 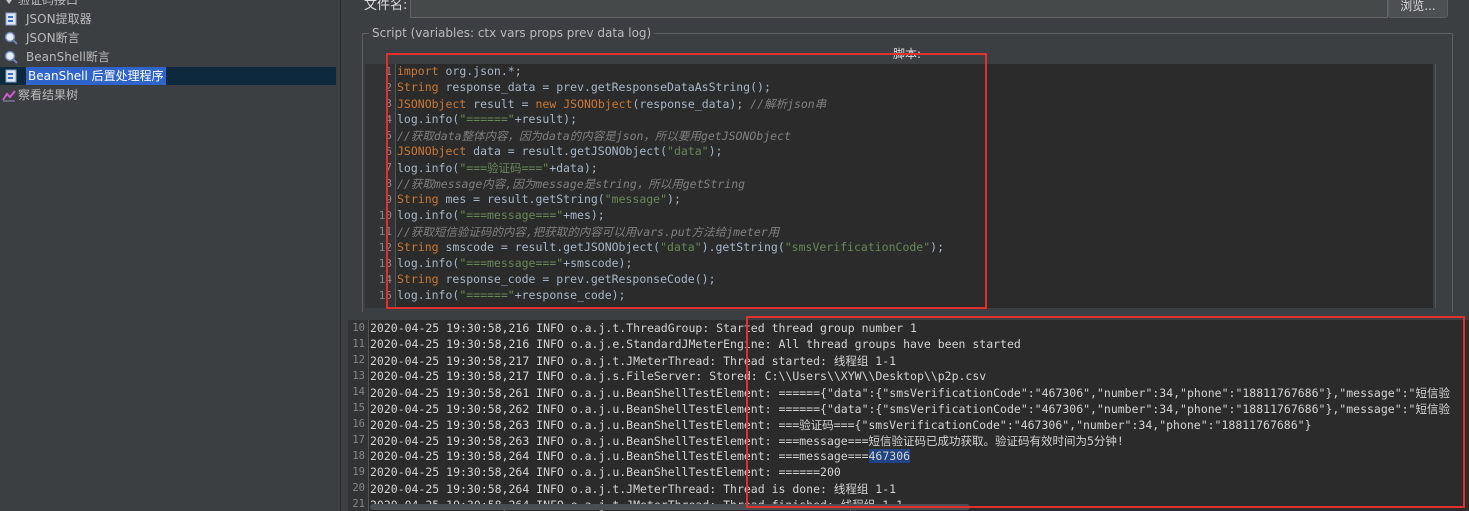 What do you see at coordinates (358, 488) in the screenshot?
I see `line-number: 20` at bounding box center [358, 488].